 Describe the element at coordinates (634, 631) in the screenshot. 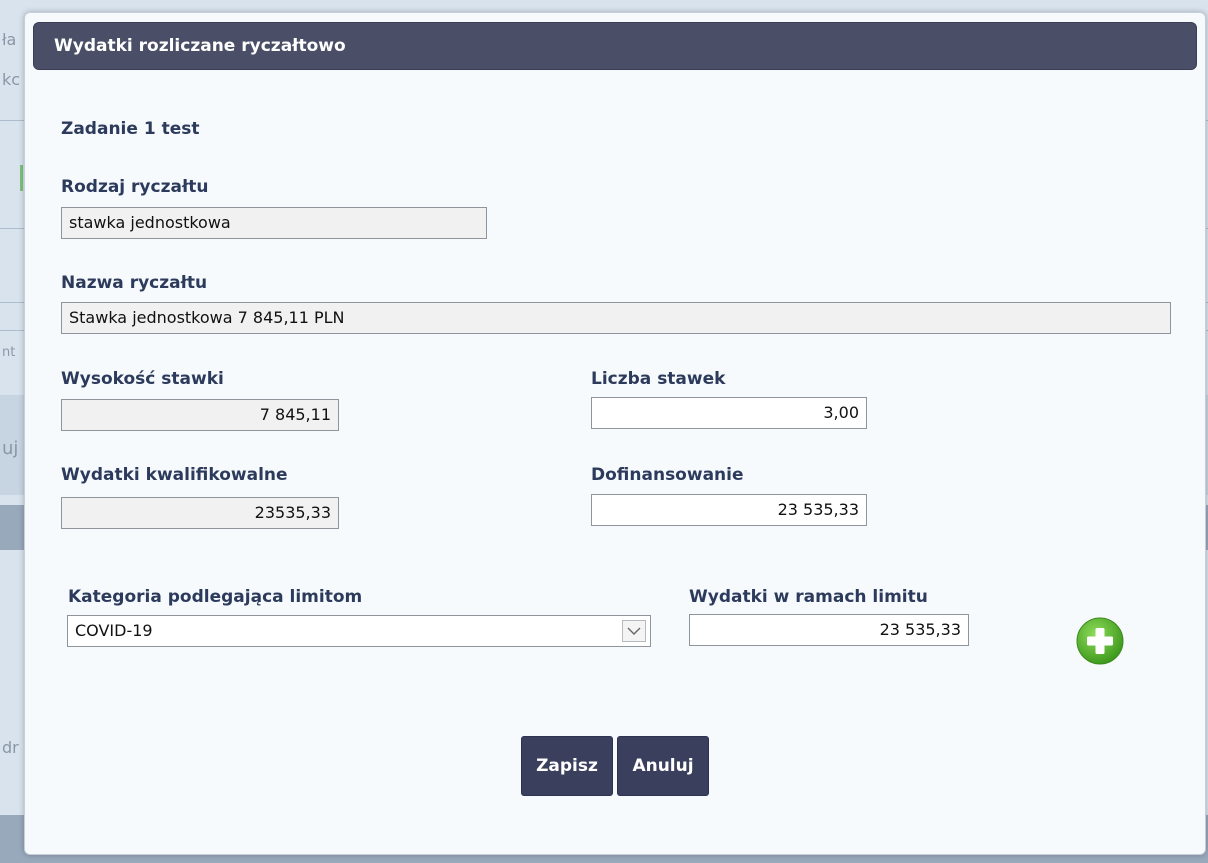

I see `chevron-down-icon` at that location.